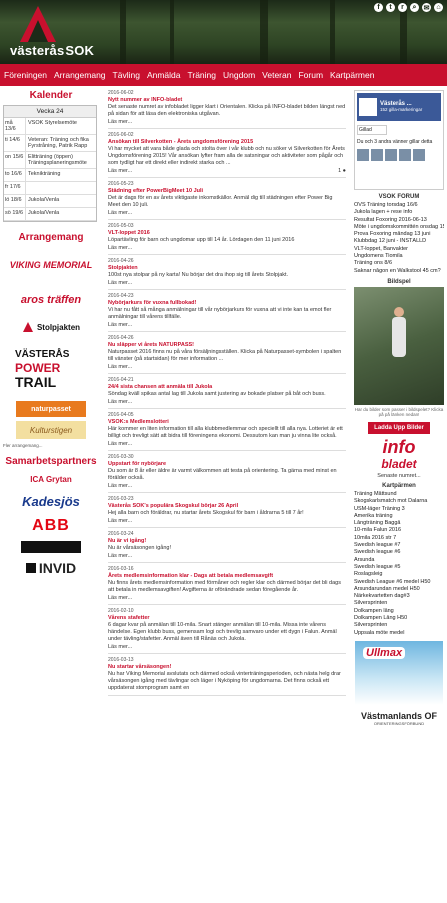 This screenshot has height=903, width=447. I want to click on nav-item-forum: Forum, so click(310, 75).